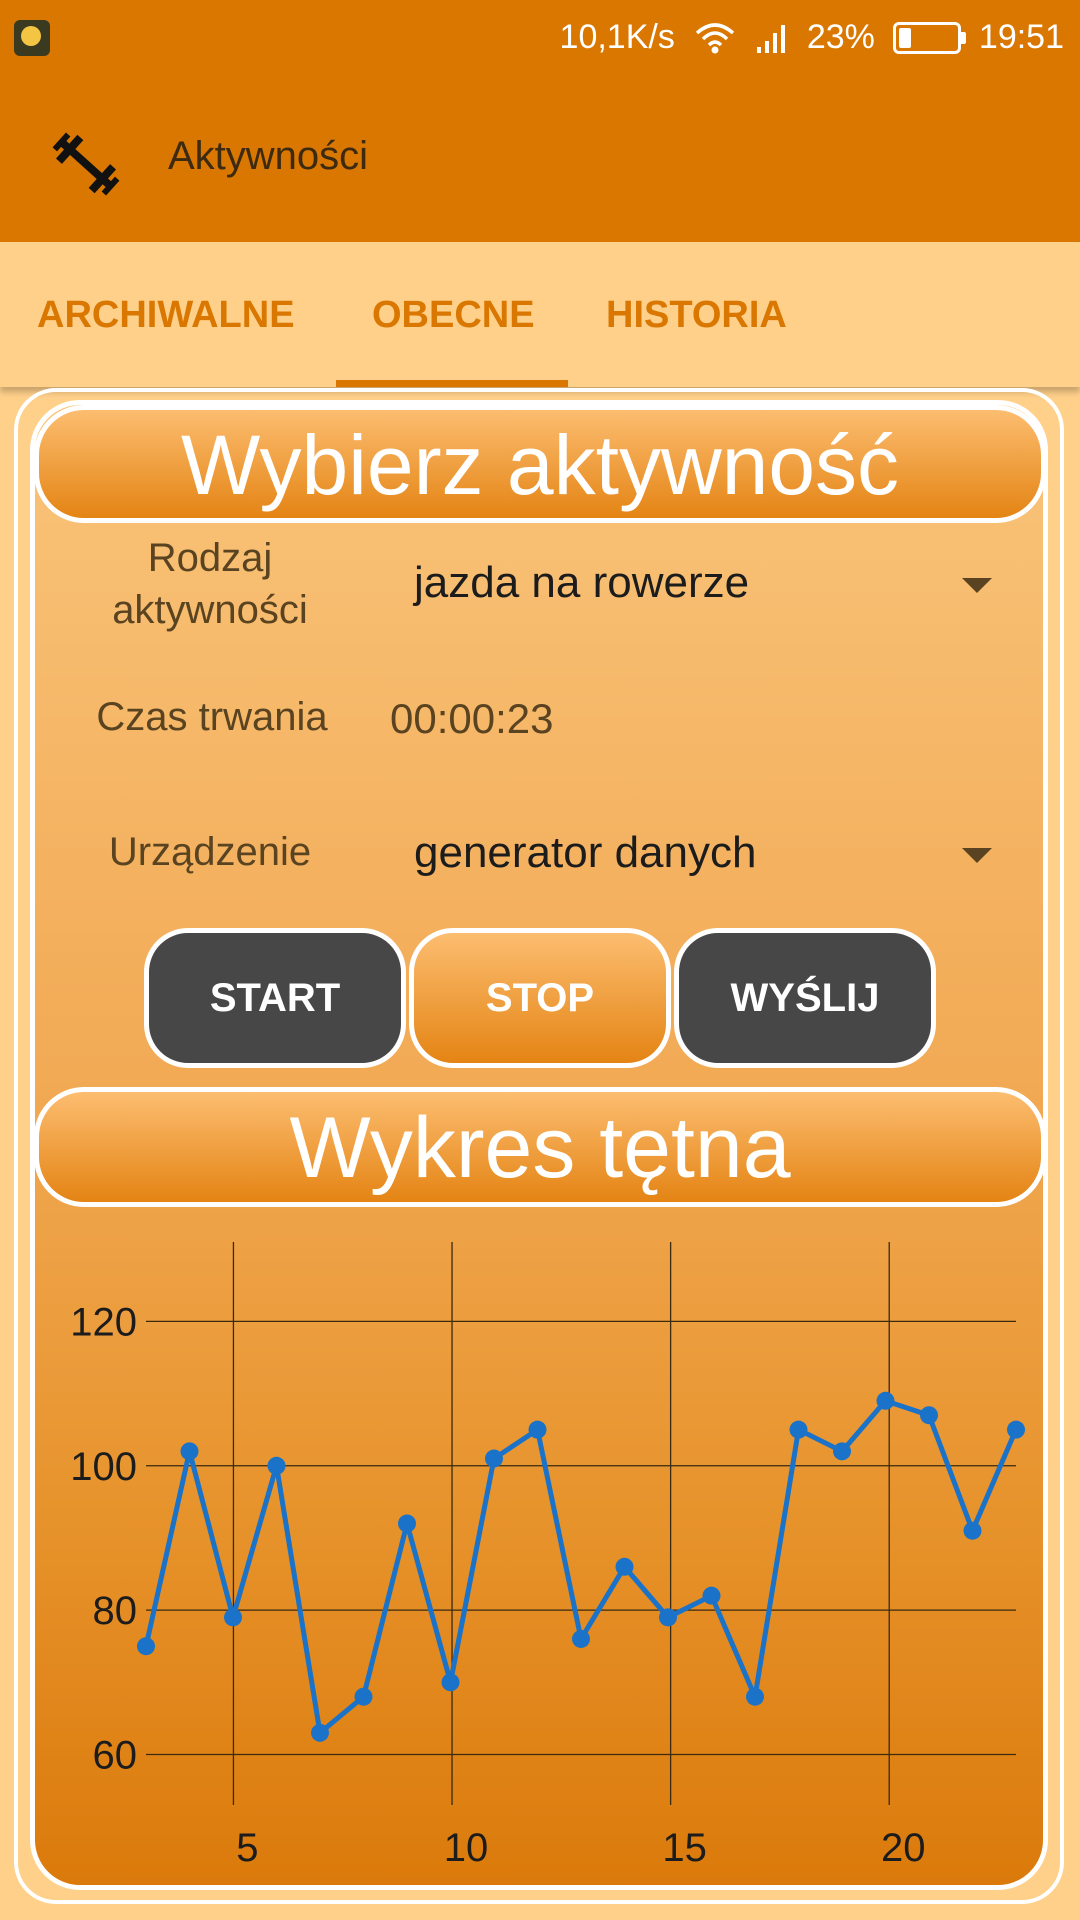 This screenshot has width=1080, height=1920. What do you see at coordinates (247, 1848) in the screenshot?
I see `x-tick-label: 5` at bounding box center [247, 1848].